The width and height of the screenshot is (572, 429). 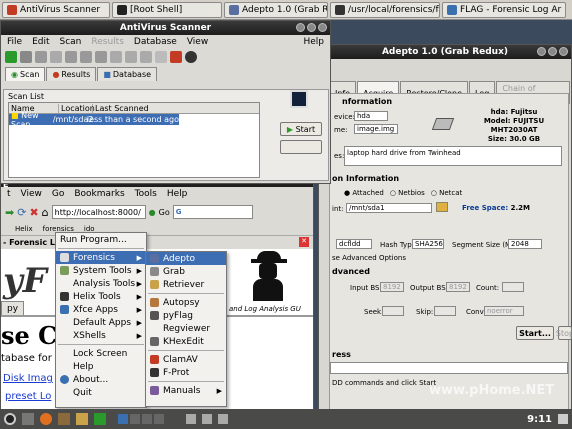 What do you see at coordinates (304, 242) in the screenshot?
I see `close-tab-icon: ✕` at bounding box center [304, 242].